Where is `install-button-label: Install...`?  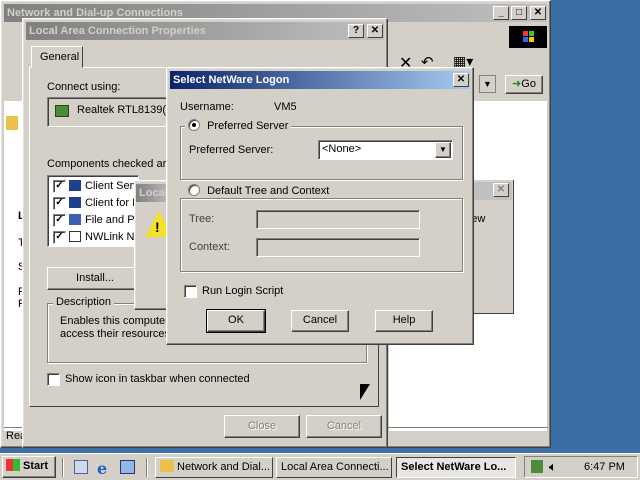
install-button-label: Install... is located at coordinates (95, 278).